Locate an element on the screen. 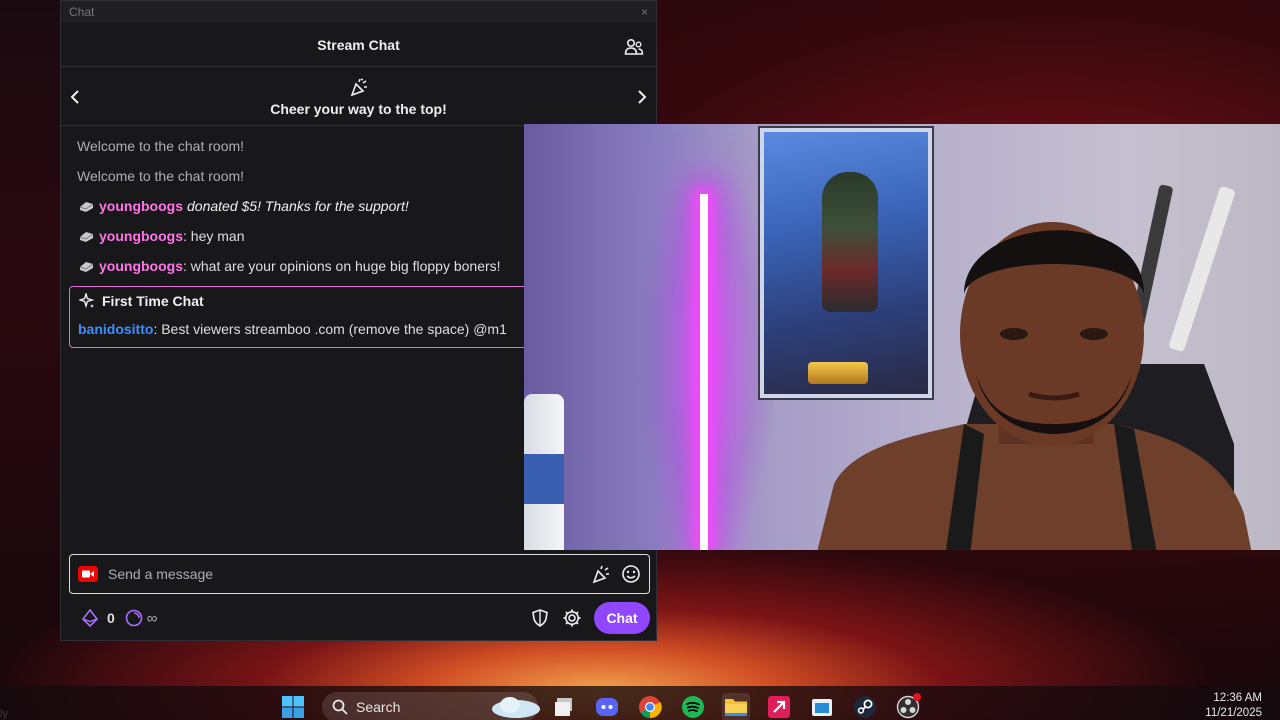 This screenshot has width=1280, height=720. taskbar-search-label: Search is located at coordinates (378, 707).